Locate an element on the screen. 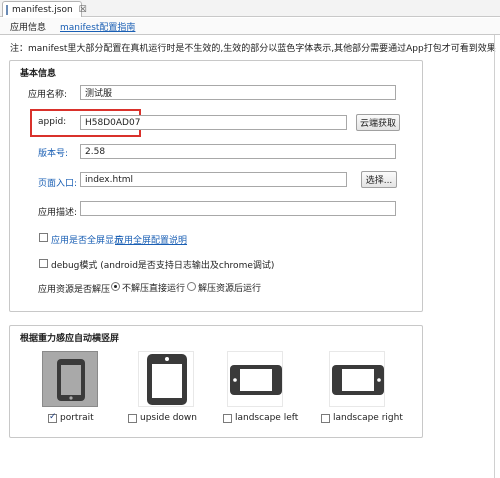  orientation-tile-landscape-left is located at coordinates (255, 379).